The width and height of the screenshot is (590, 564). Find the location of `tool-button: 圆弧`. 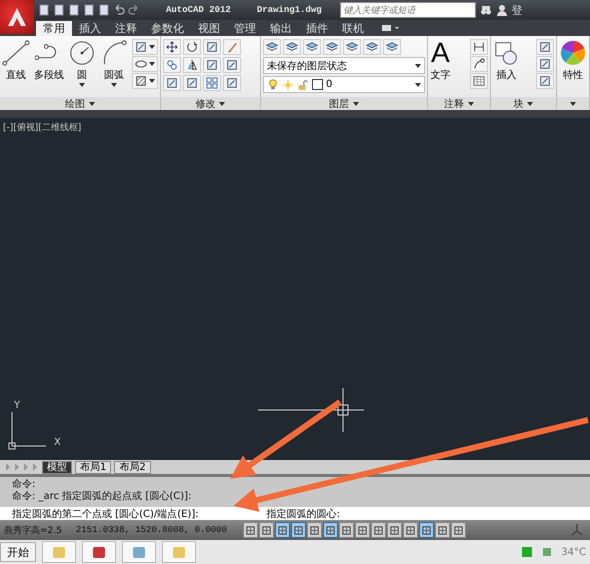

tool-button: 圆弧 is located at coordinates (114, 68).